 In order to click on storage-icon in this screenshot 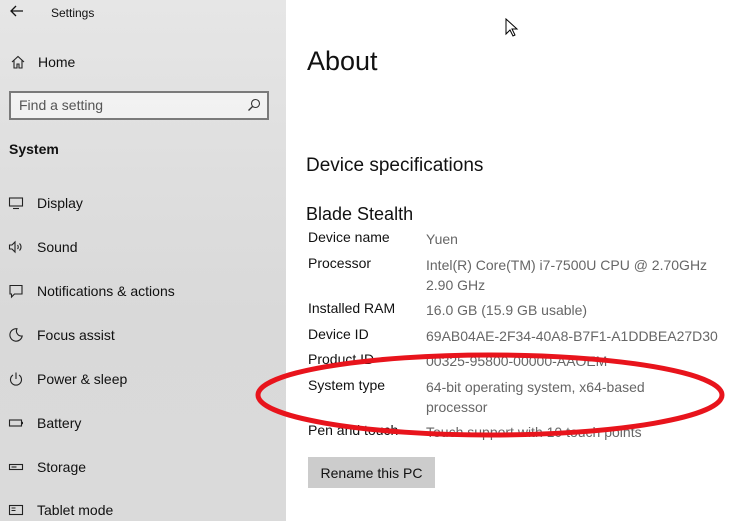, I will do `click(16, 467)`.